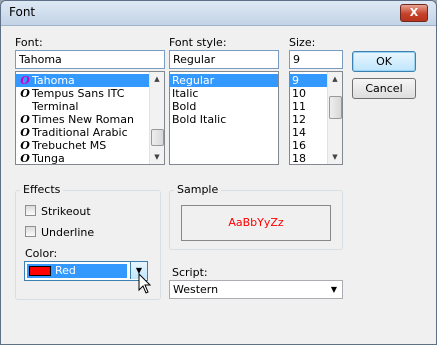 The image size is (437, 345). Describe the element at coordinates (199, 119) in the screenshot. I see `style-list-item-label: Bold Italic` at that location.